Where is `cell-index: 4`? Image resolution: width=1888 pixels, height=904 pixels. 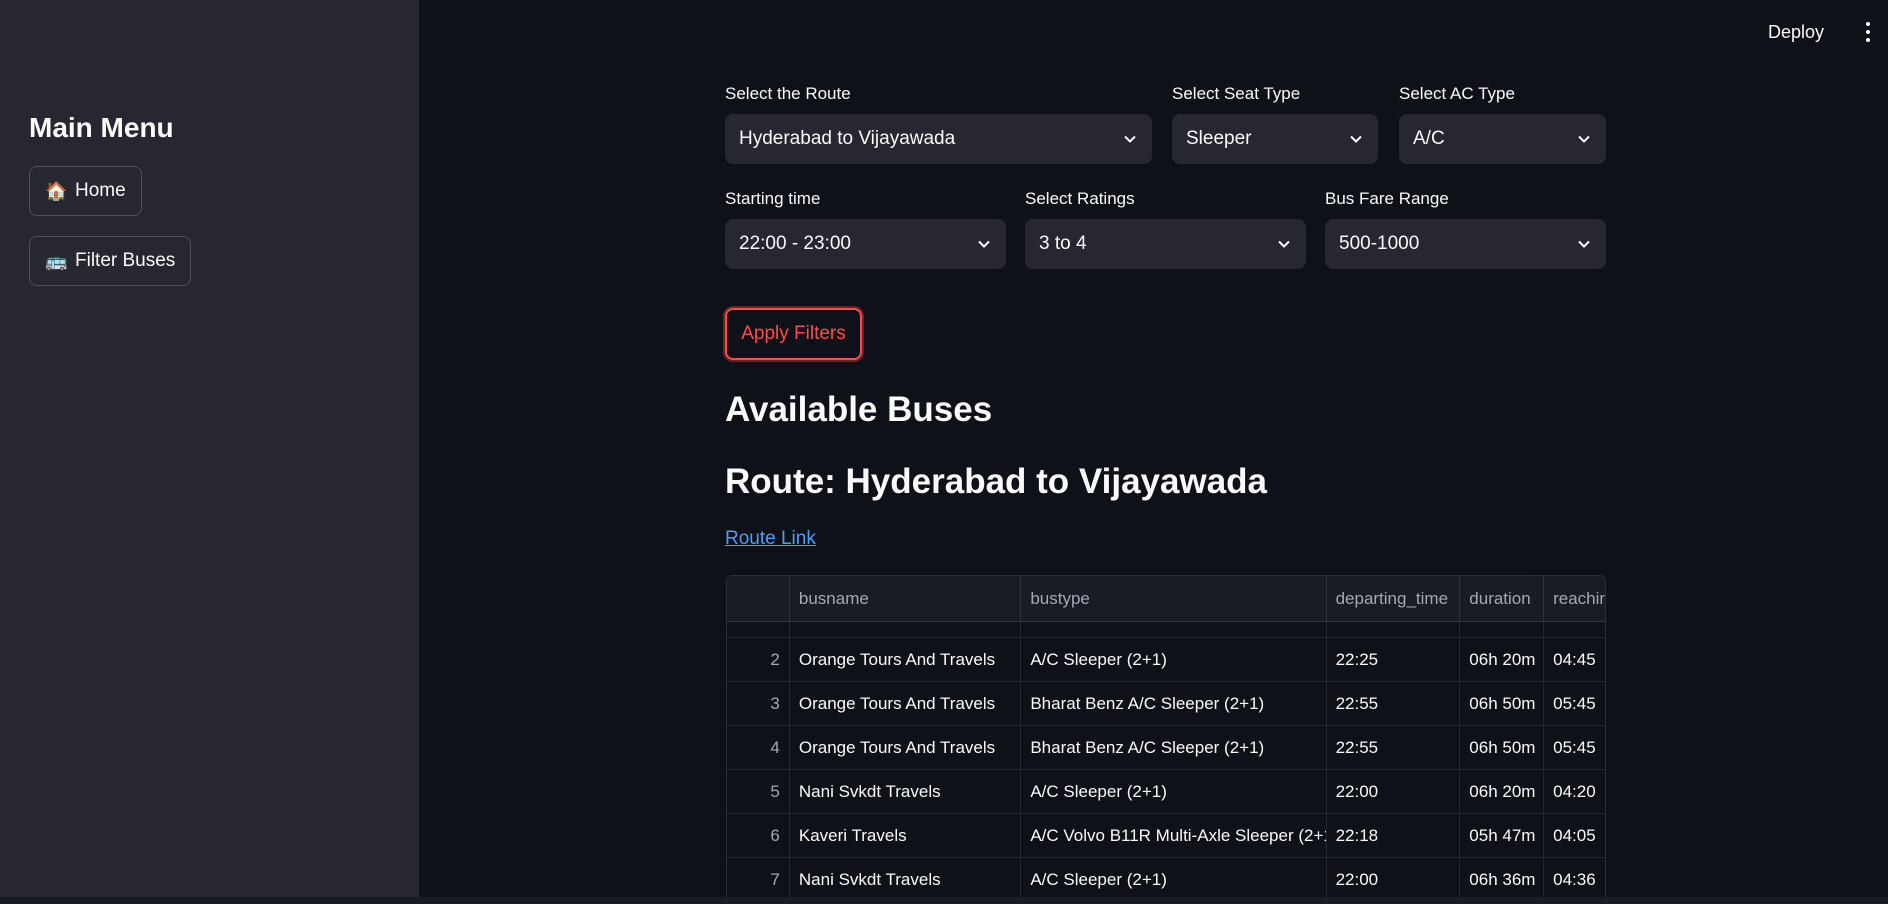
cell-index: 4 is located at coordinates (758, 747).